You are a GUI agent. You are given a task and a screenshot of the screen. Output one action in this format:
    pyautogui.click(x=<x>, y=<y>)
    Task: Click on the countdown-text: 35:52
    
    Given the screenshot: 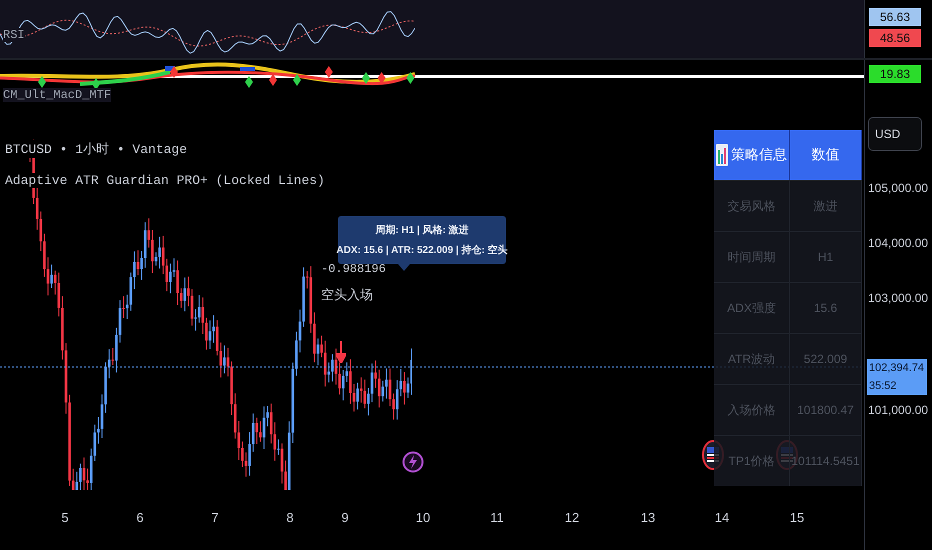 What is the action you would take?
    pyautogui.click(x=883, y=386)
    